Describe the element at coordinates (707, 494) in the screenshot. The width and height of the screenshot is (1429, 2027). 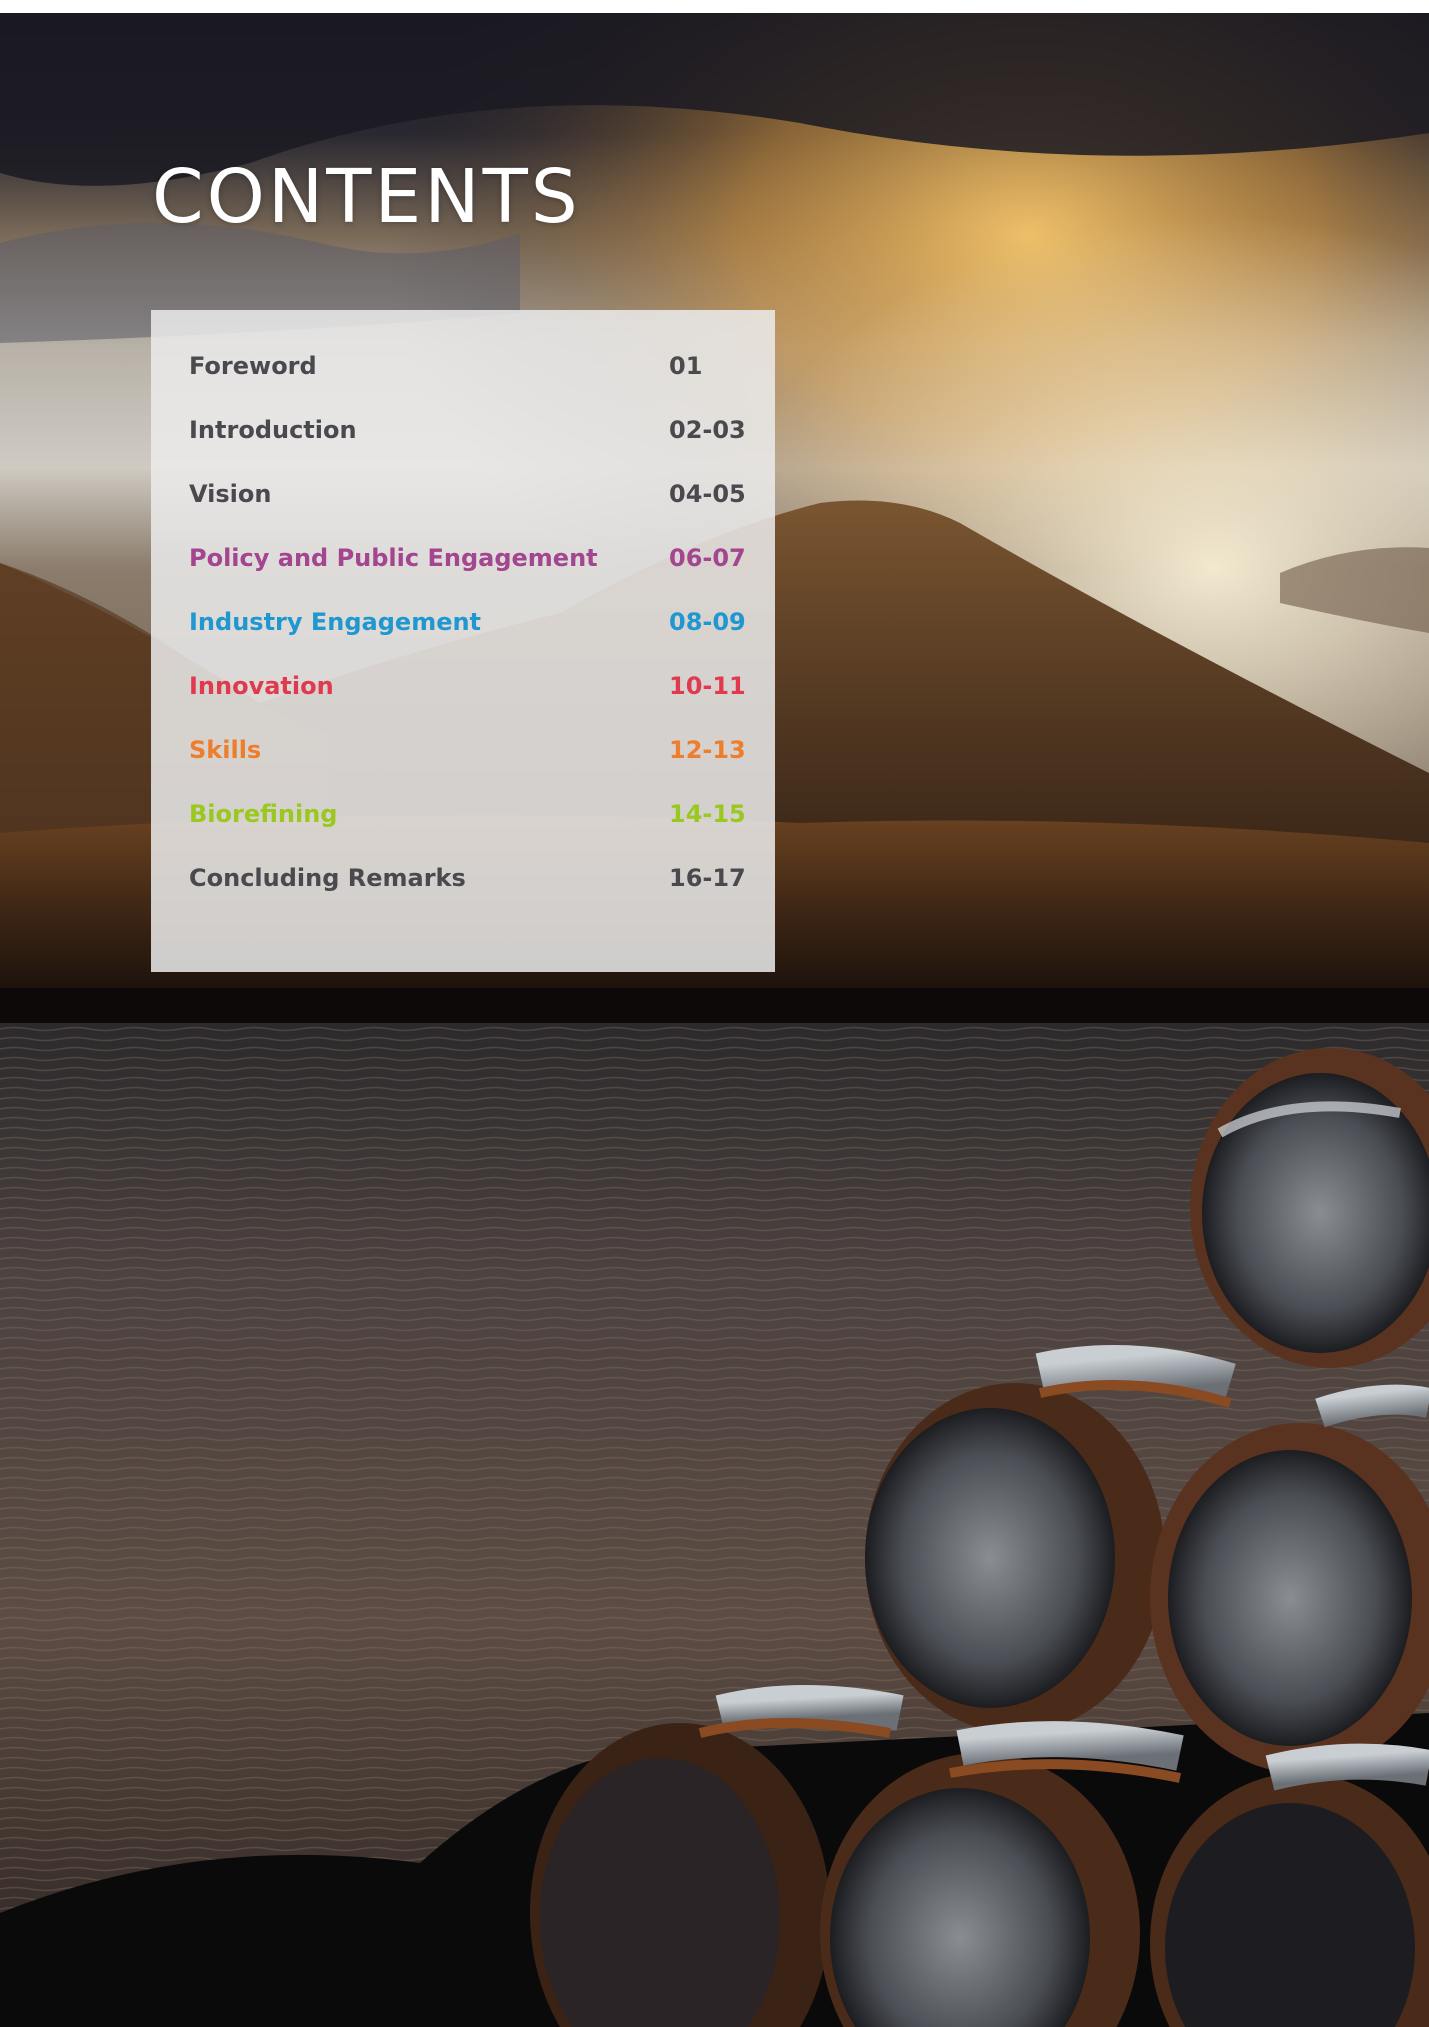
I see `toc-item-pages: 04-05` at that location.